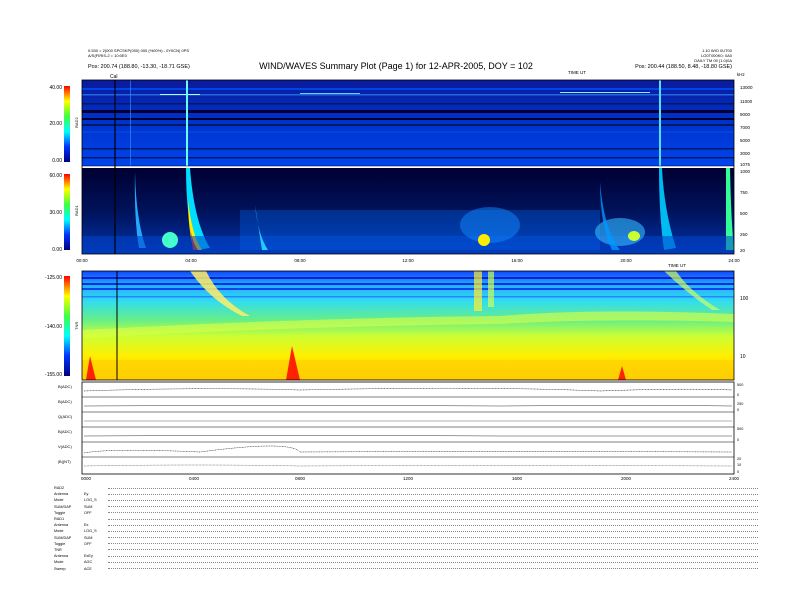 The height and width of the screenshot is (612, 792). Describe the element at coordinates (745, 119) in the screenshot. I see `rad2-right-axis: kHz 13000 11000 9000 7000 5000 3000 1075` at that location.